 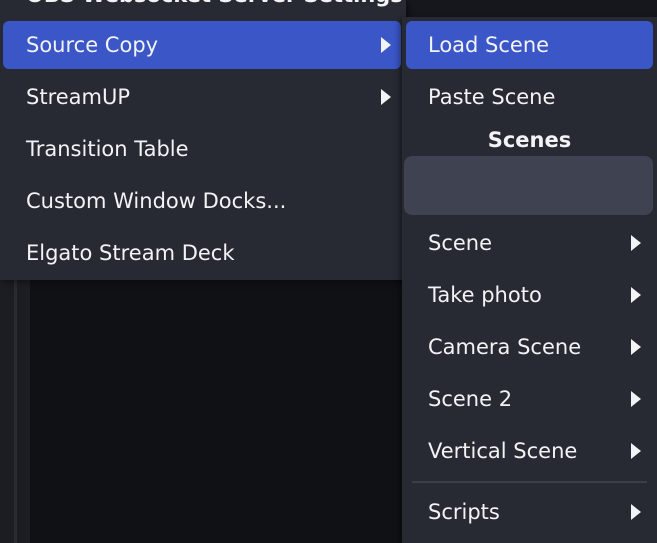 I want to click on section-header-scenes: Scenes, so click(x=529, y=140).